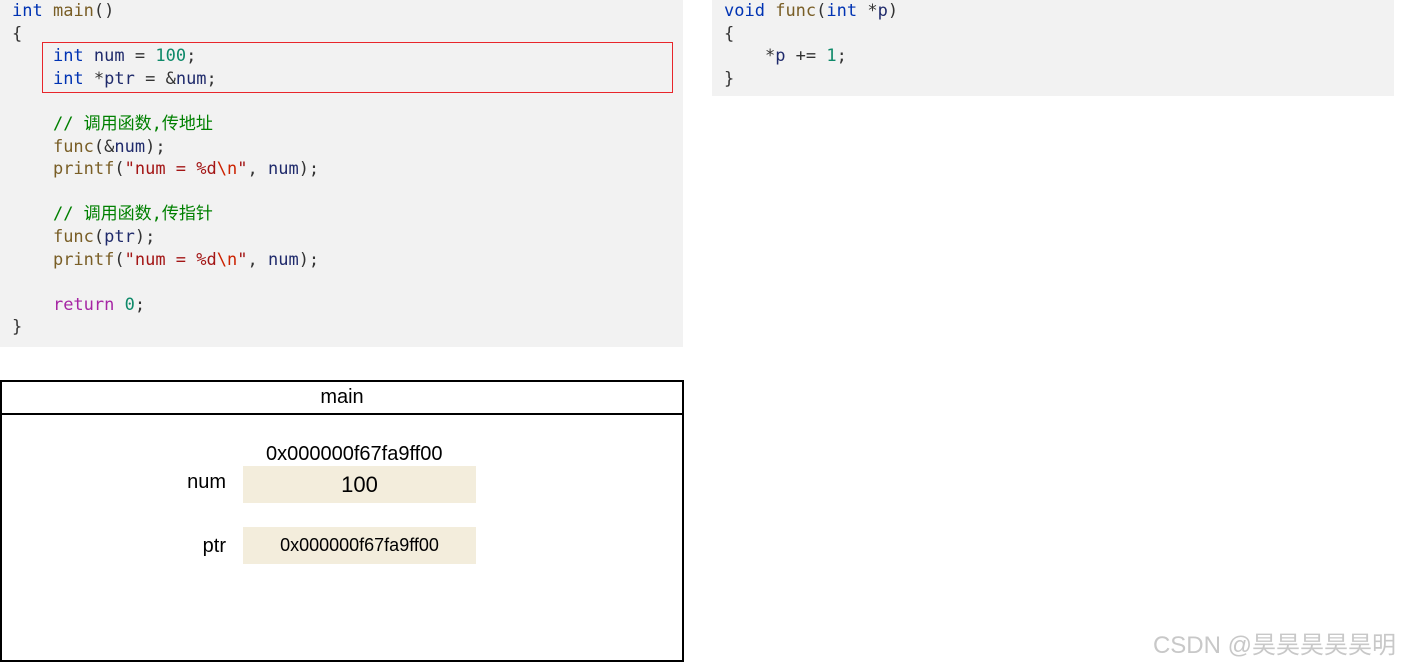 Image resolution: width=1402 pixels, height=668 pixels. What do you see at coordinates (744, 11) in the screenshot?
I see `code-token: void` at bounding box center [744, 11].